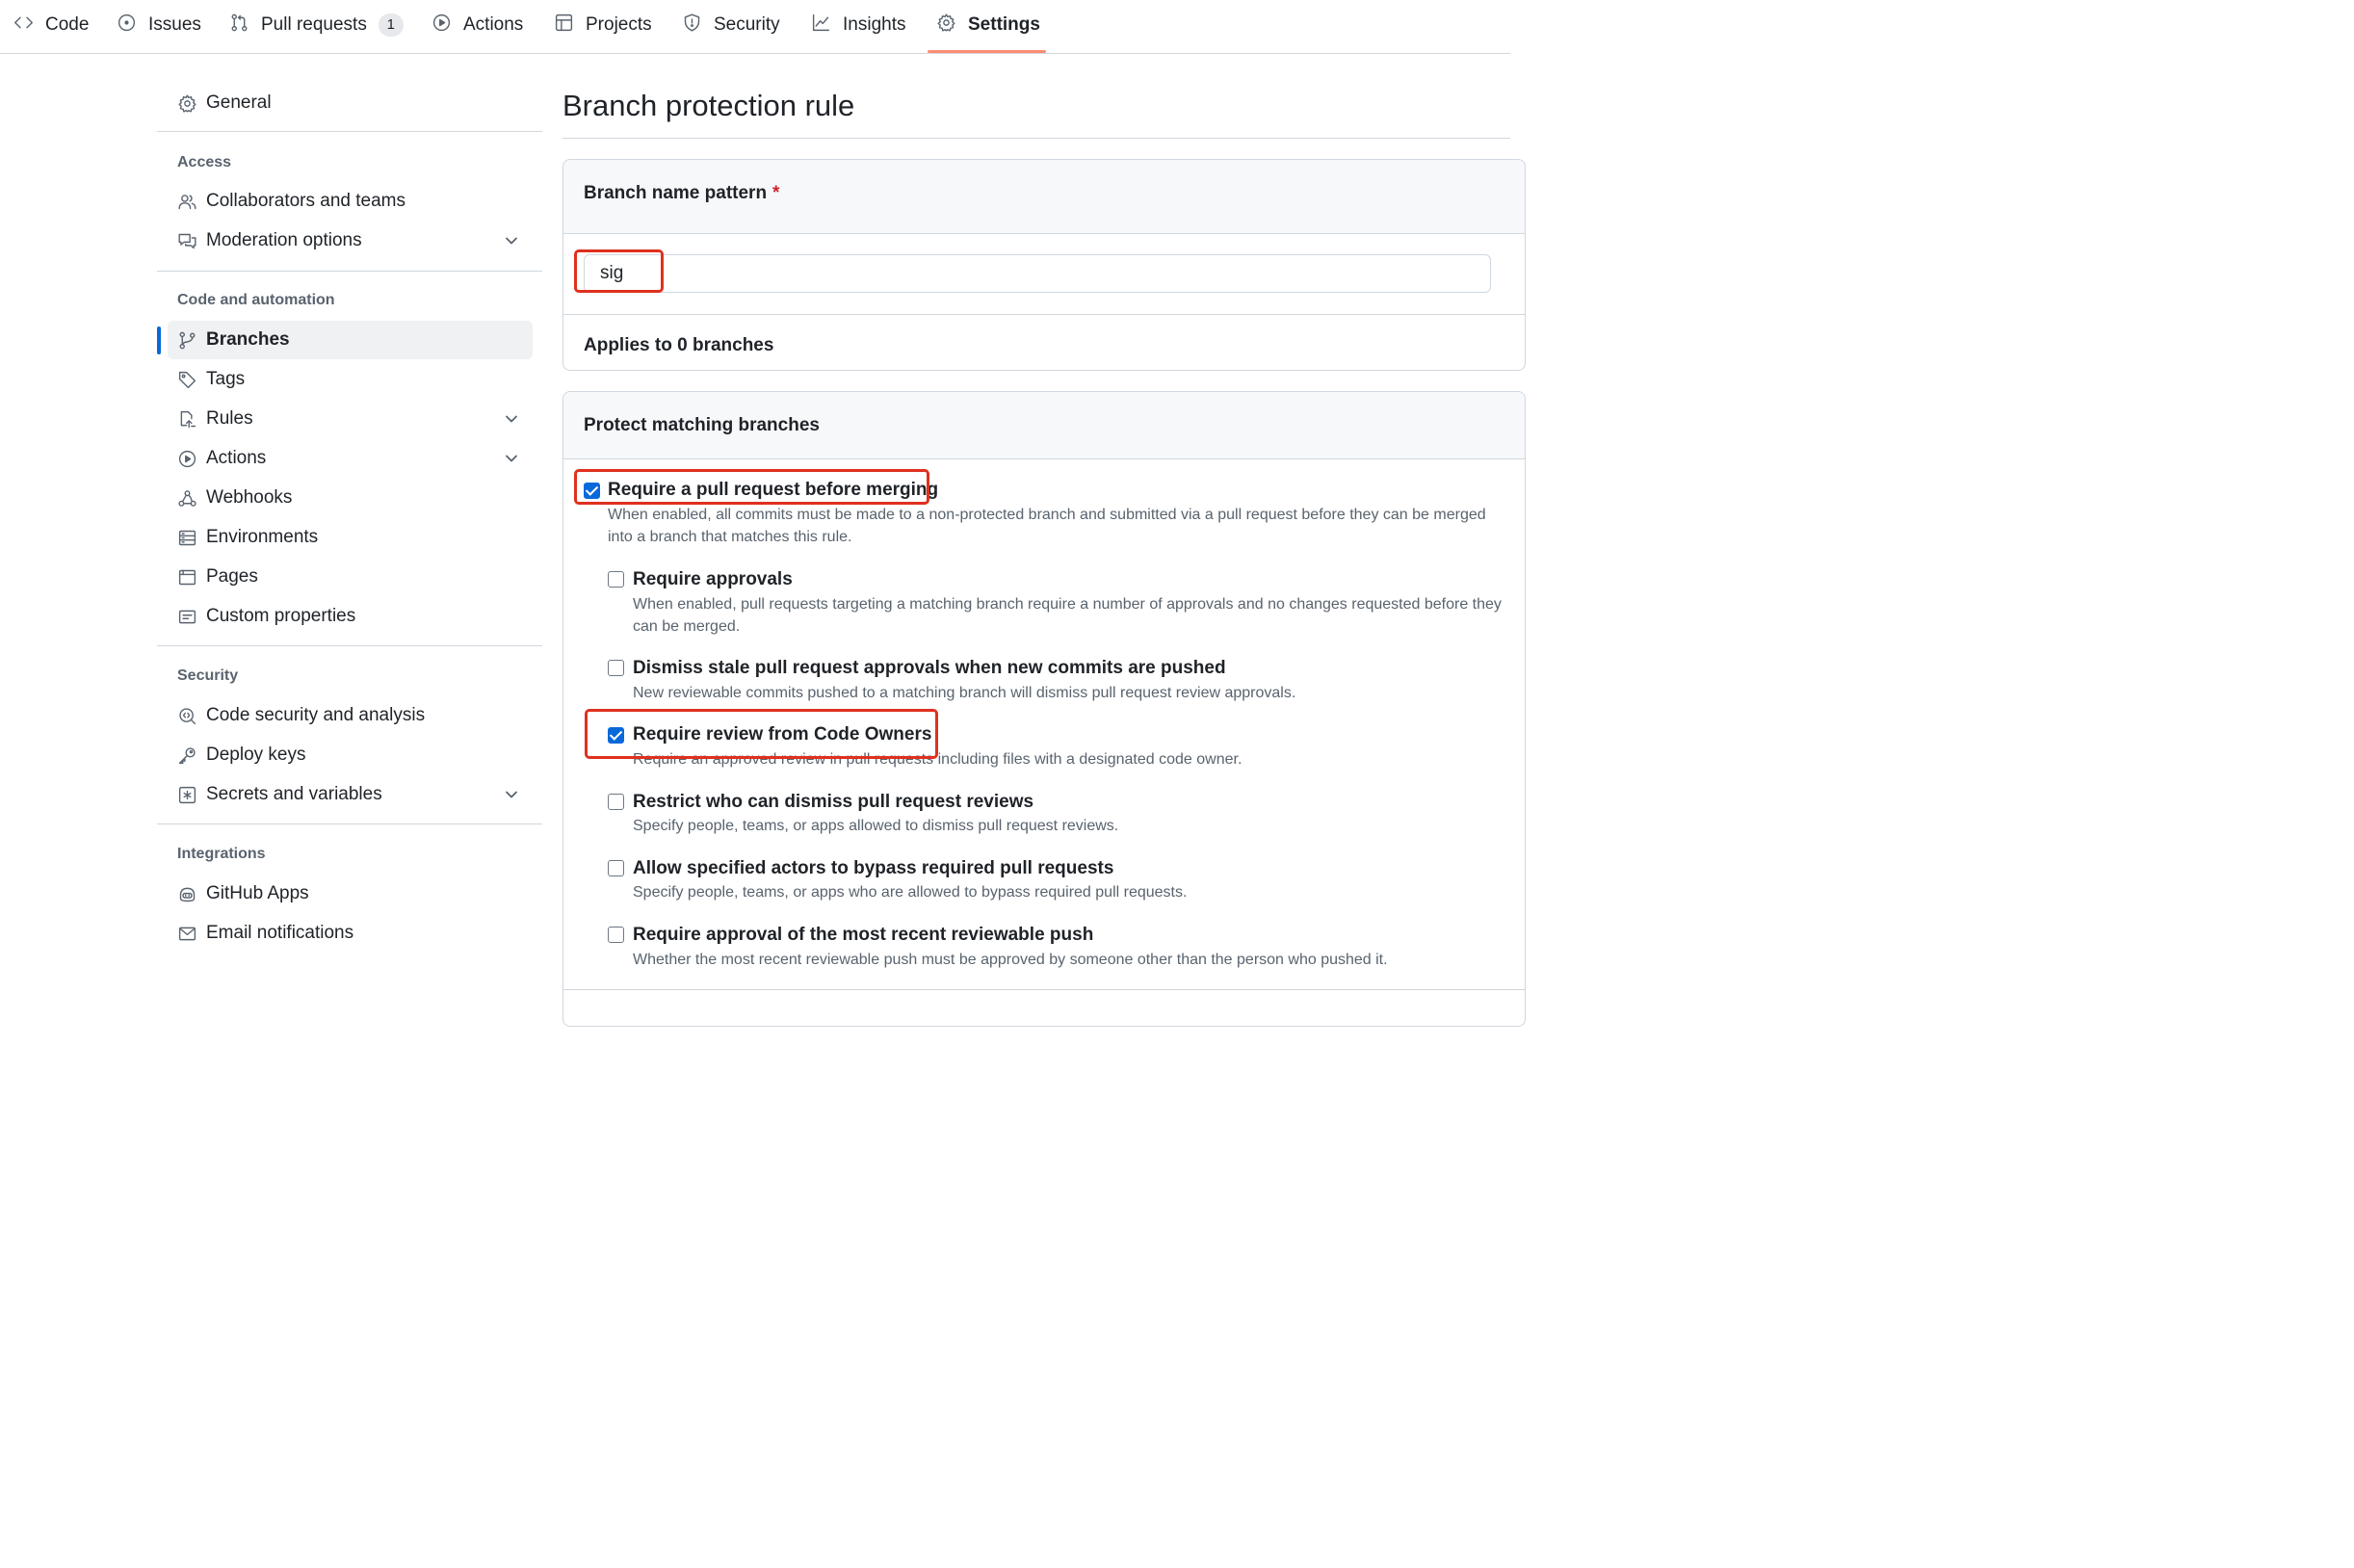  What do you see at coordinates (1004, 24) in the screenshot?
I see `tab-settings-label: Settings` at bounding box center [1004, 24].